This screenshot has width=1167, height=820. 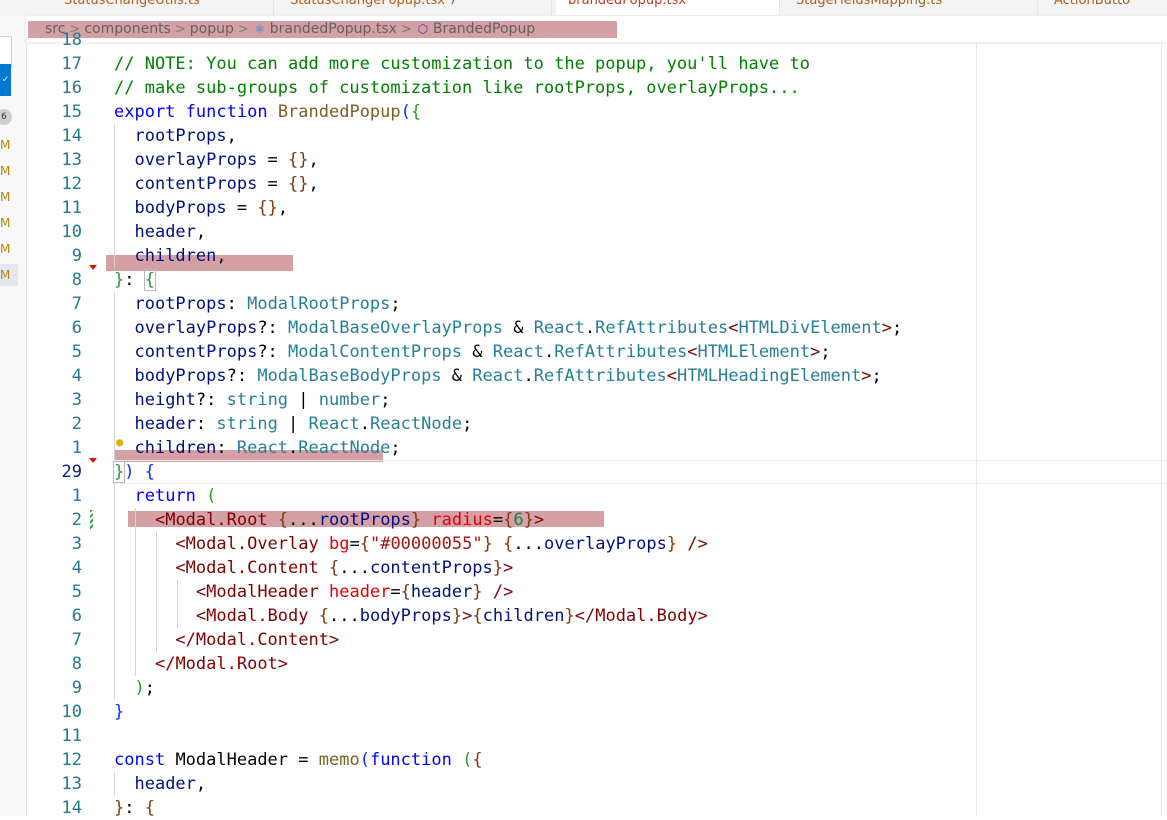 What do you see at coordinates (163, 7) in the screenshot?
I see `tab-status-change-utils: StatusChangeUtils.ts` at bounding box center [163, 7].